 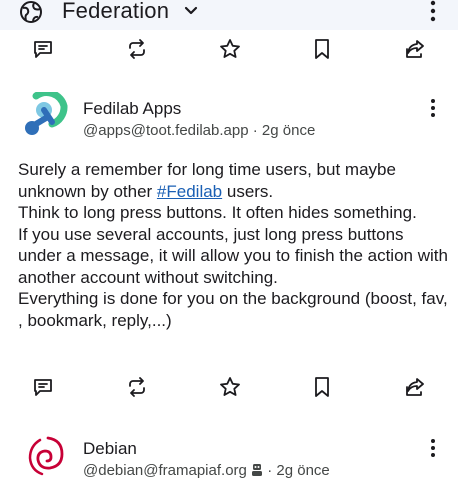 What do you see at coordinates (206, 470) in the screenshot?
I see `author-handle: @debian@framapiaf.org · 2g önce` at bounding box center [206, 470].